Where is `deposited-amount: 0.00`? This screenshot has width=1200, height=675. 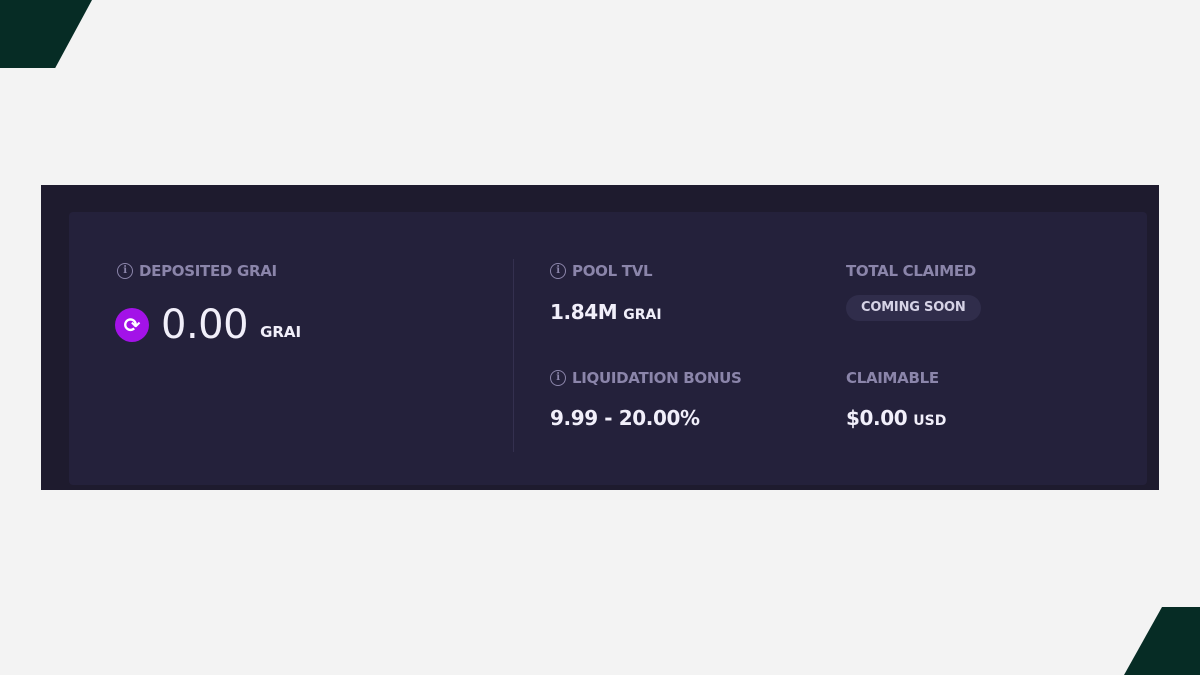
deposited-amount: 0.00 is located at coordinates (205, 325).